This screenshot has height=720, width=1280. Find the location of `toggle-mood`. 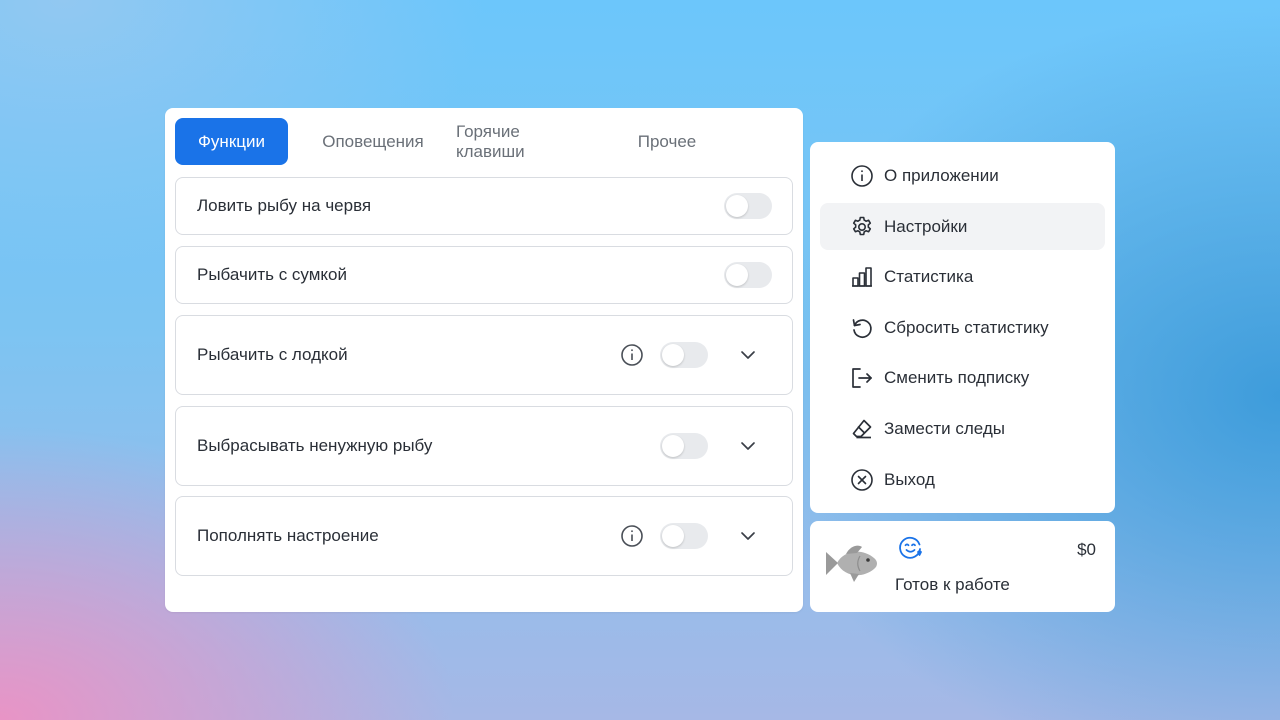

toggle-mood is located at coordinates (684, 536).